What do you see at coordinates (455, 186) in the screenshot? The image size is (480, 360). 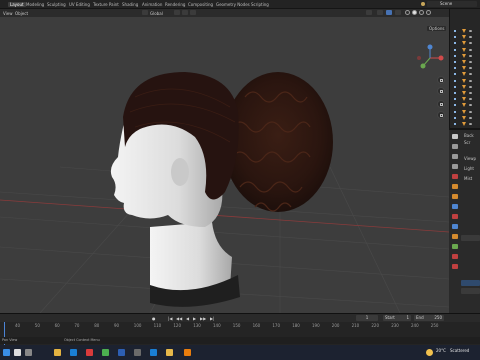 I see `world-tab-icon` at bounding box center [455, 186].